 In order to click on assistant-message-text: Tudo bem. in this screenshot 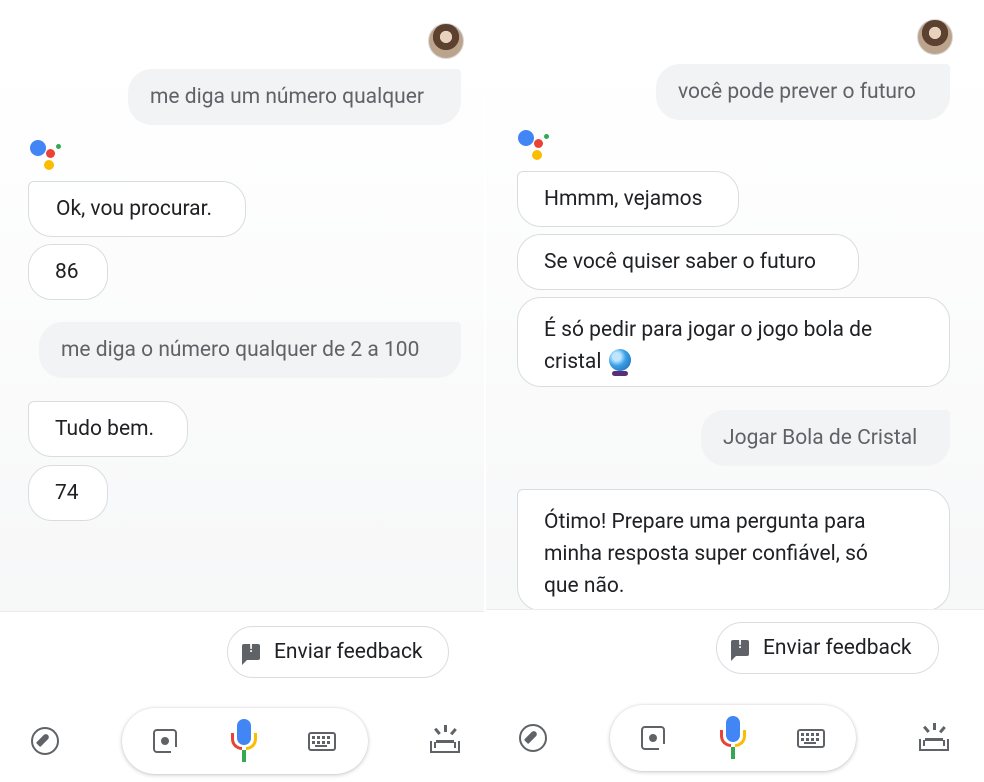, I will do `click(105, 429)`.